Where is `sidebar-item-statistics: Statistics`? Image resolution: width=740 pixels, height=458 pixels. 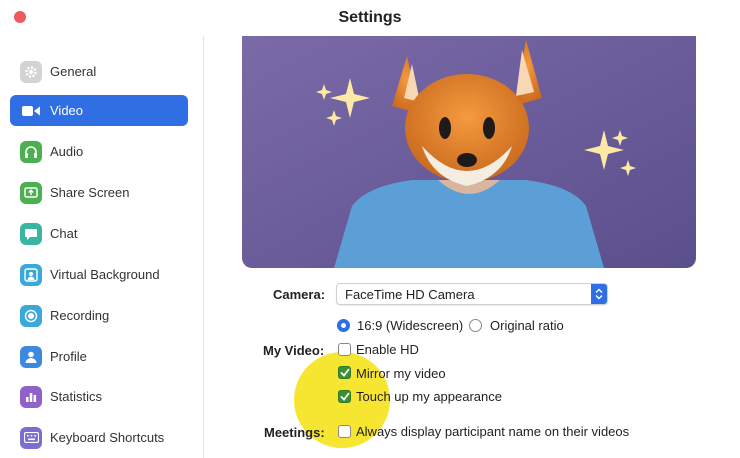 sidebar-item-statistics: Statistics is located at coordinates (99, 396).